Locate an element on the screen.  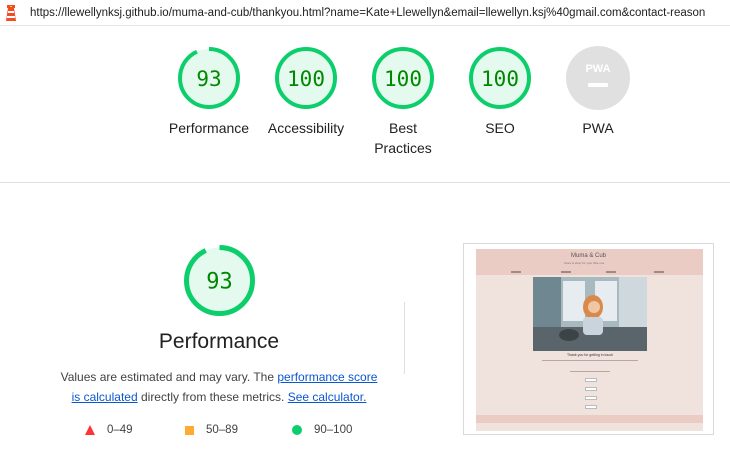
gauge-performance-ring-icon: 93 is located at coordinates (209, 78).